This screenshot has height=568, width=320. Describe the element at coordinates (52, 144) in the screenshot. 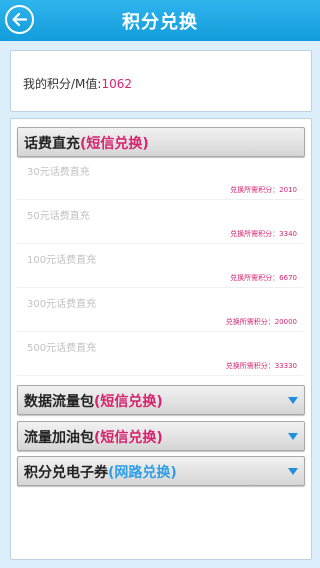

I see `section-title: 话费直充` at that location.